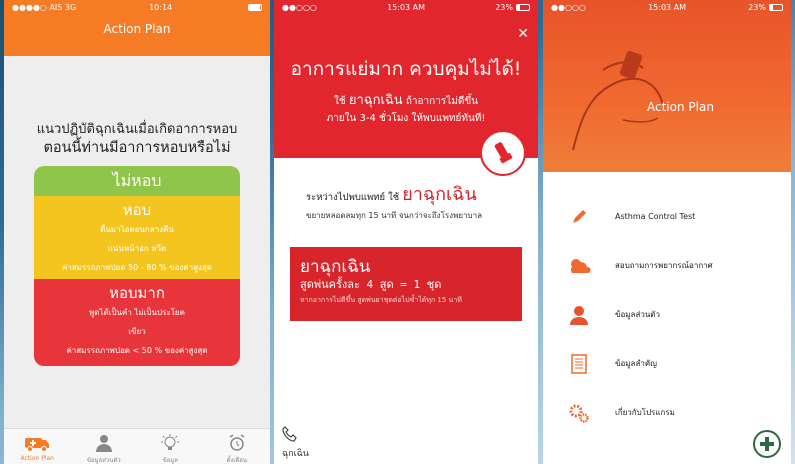 The image size is (795, 464). What do you see at coordinates (170, 443) in the screenshot?
I see `lightbulb-icon` at bounding box center [170, 443].